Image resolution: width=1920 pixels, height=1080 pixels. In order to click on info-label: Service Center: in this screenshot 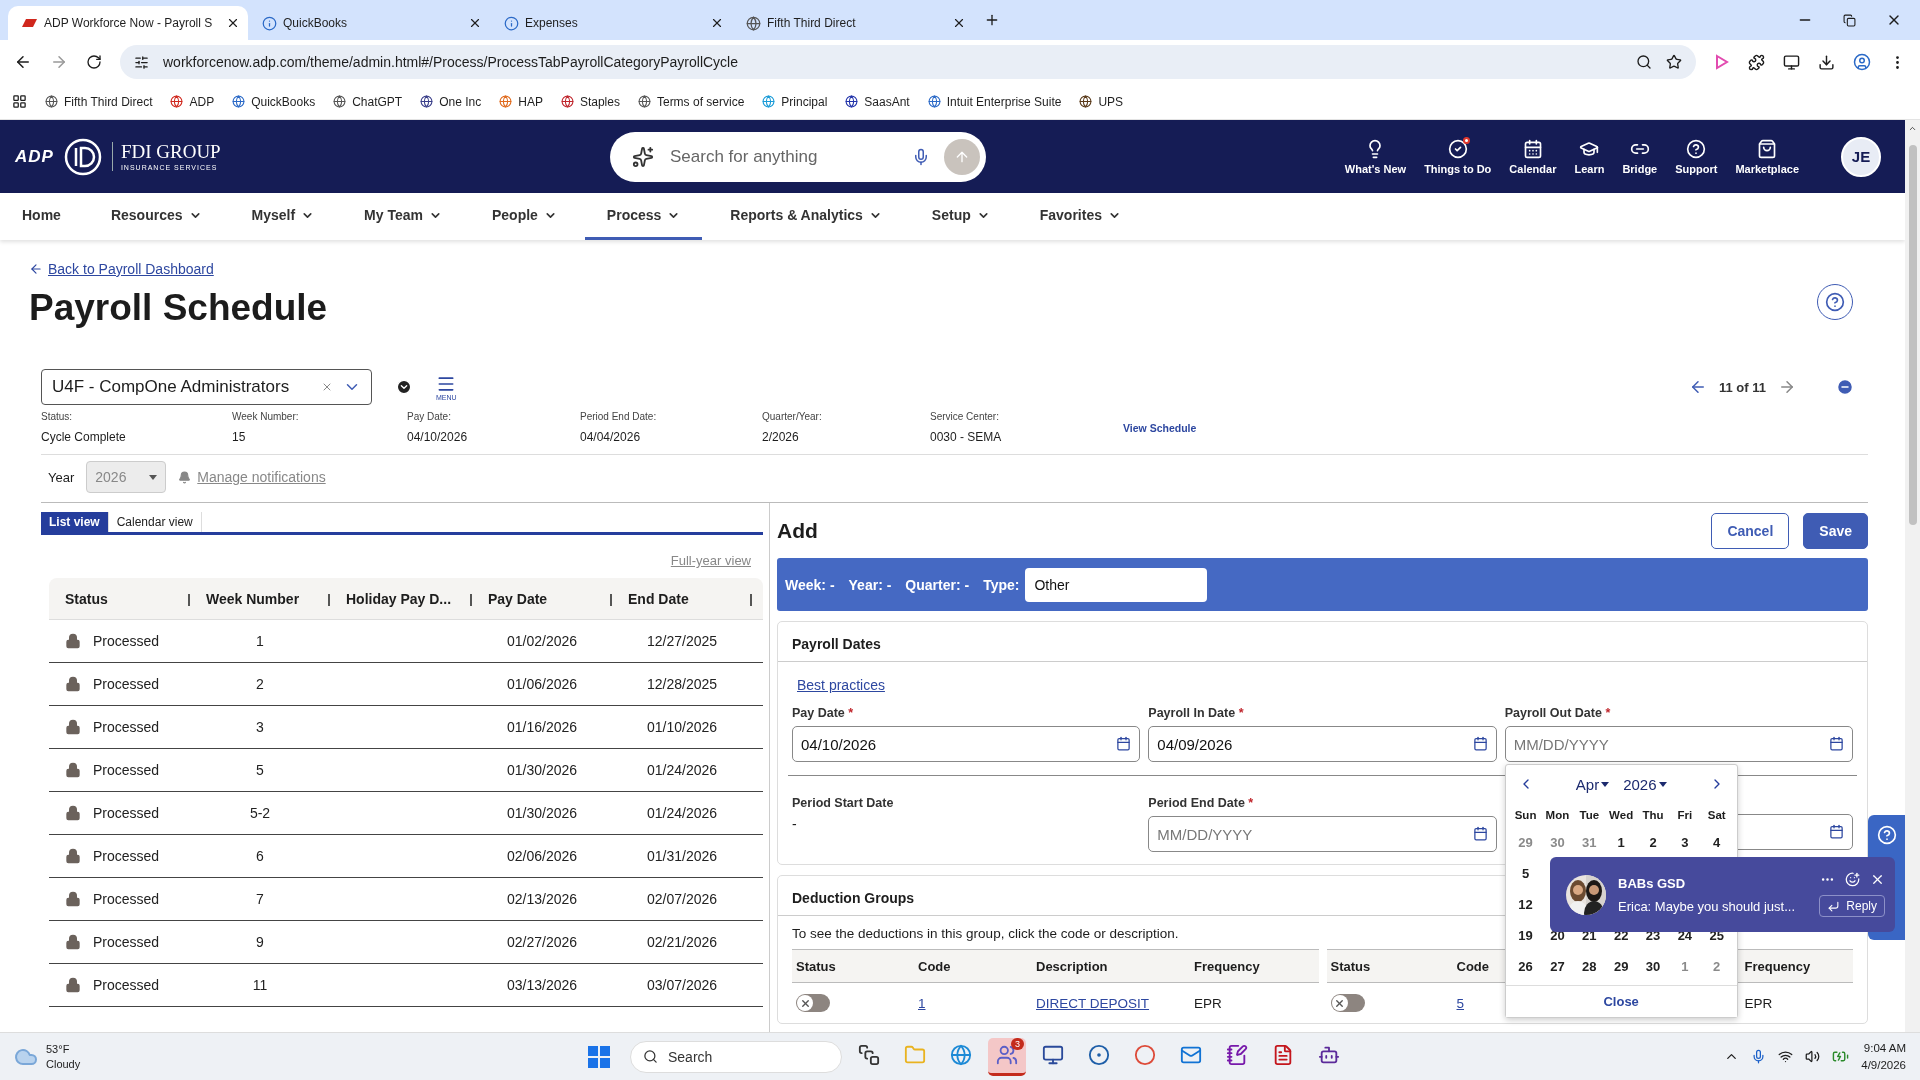, I will do `click(965, 416)`.